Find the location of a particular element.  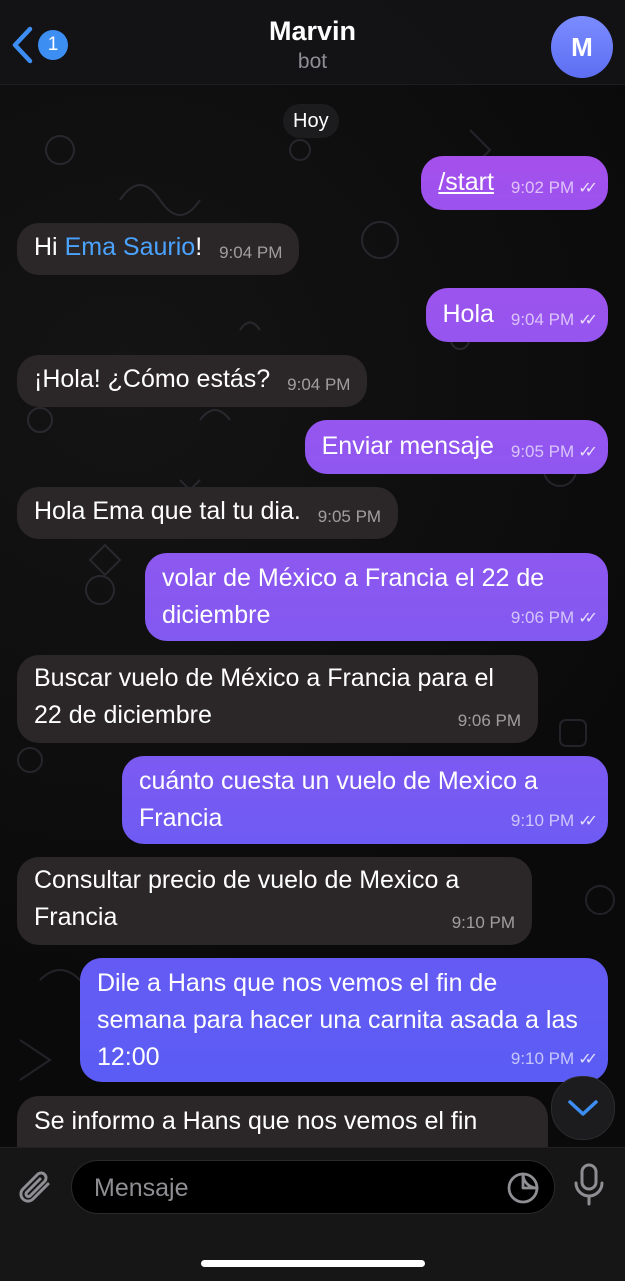

message-text-suffix: ! is located at coordinates (199, 247).